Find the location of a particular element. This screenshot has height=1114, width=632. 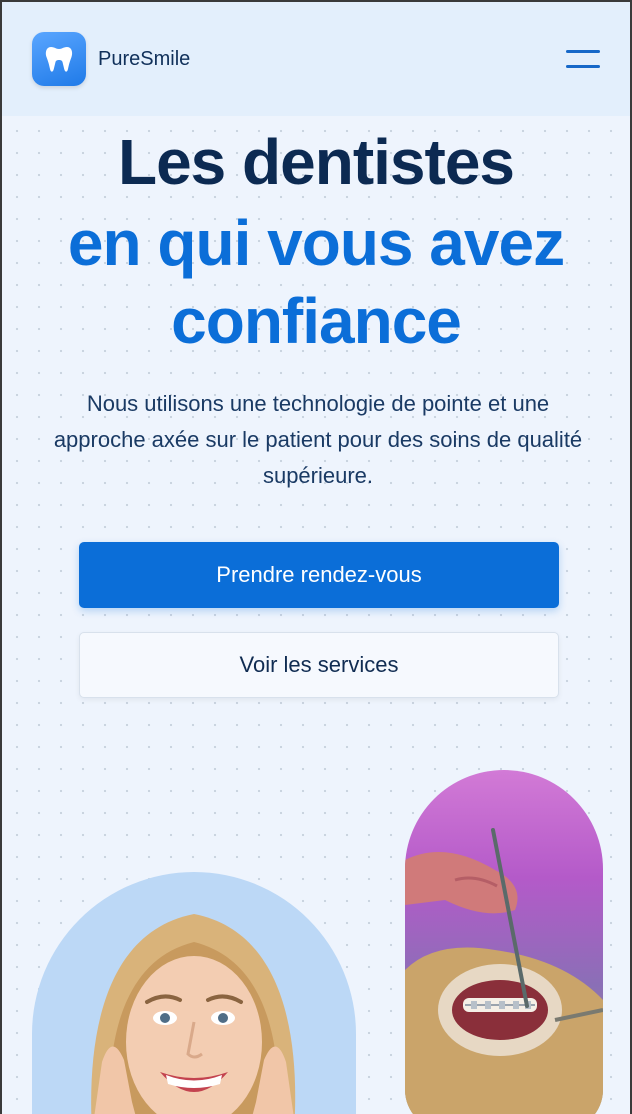

view-services-button: Voir les services is located at coordinates (319, 665).